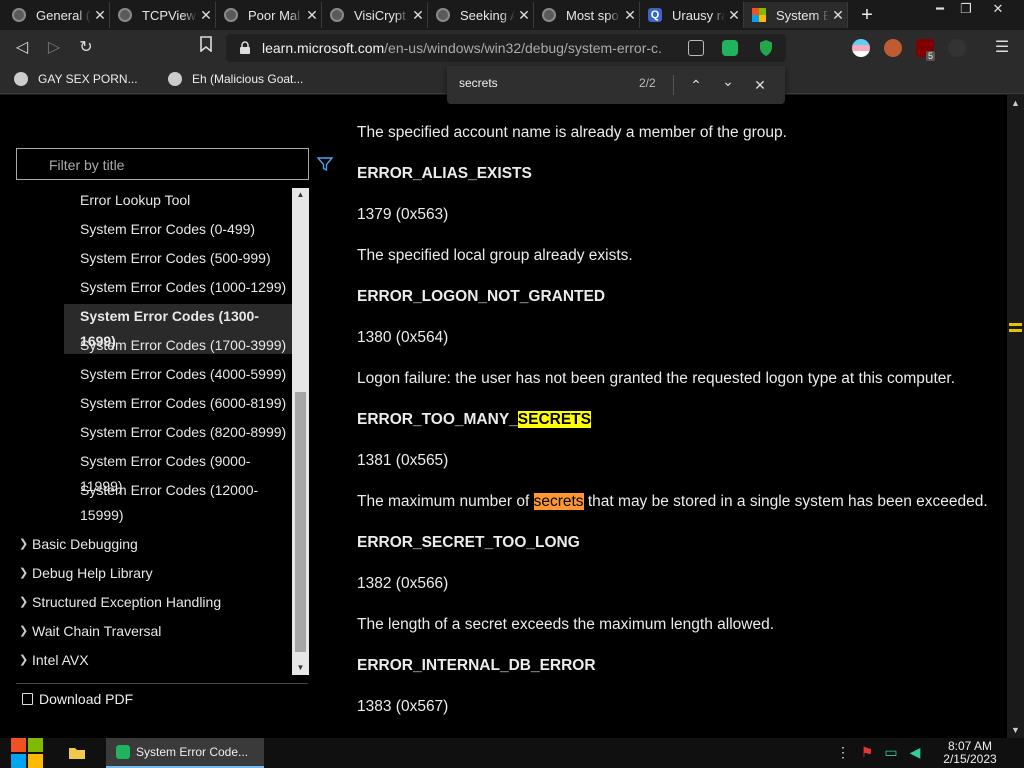 The height and width of the screenshot is (768, 1024). Describe the element at coordinates (587, 15) in the screenshot. I see `tab-most-spo: Most spo ✕` at that location.